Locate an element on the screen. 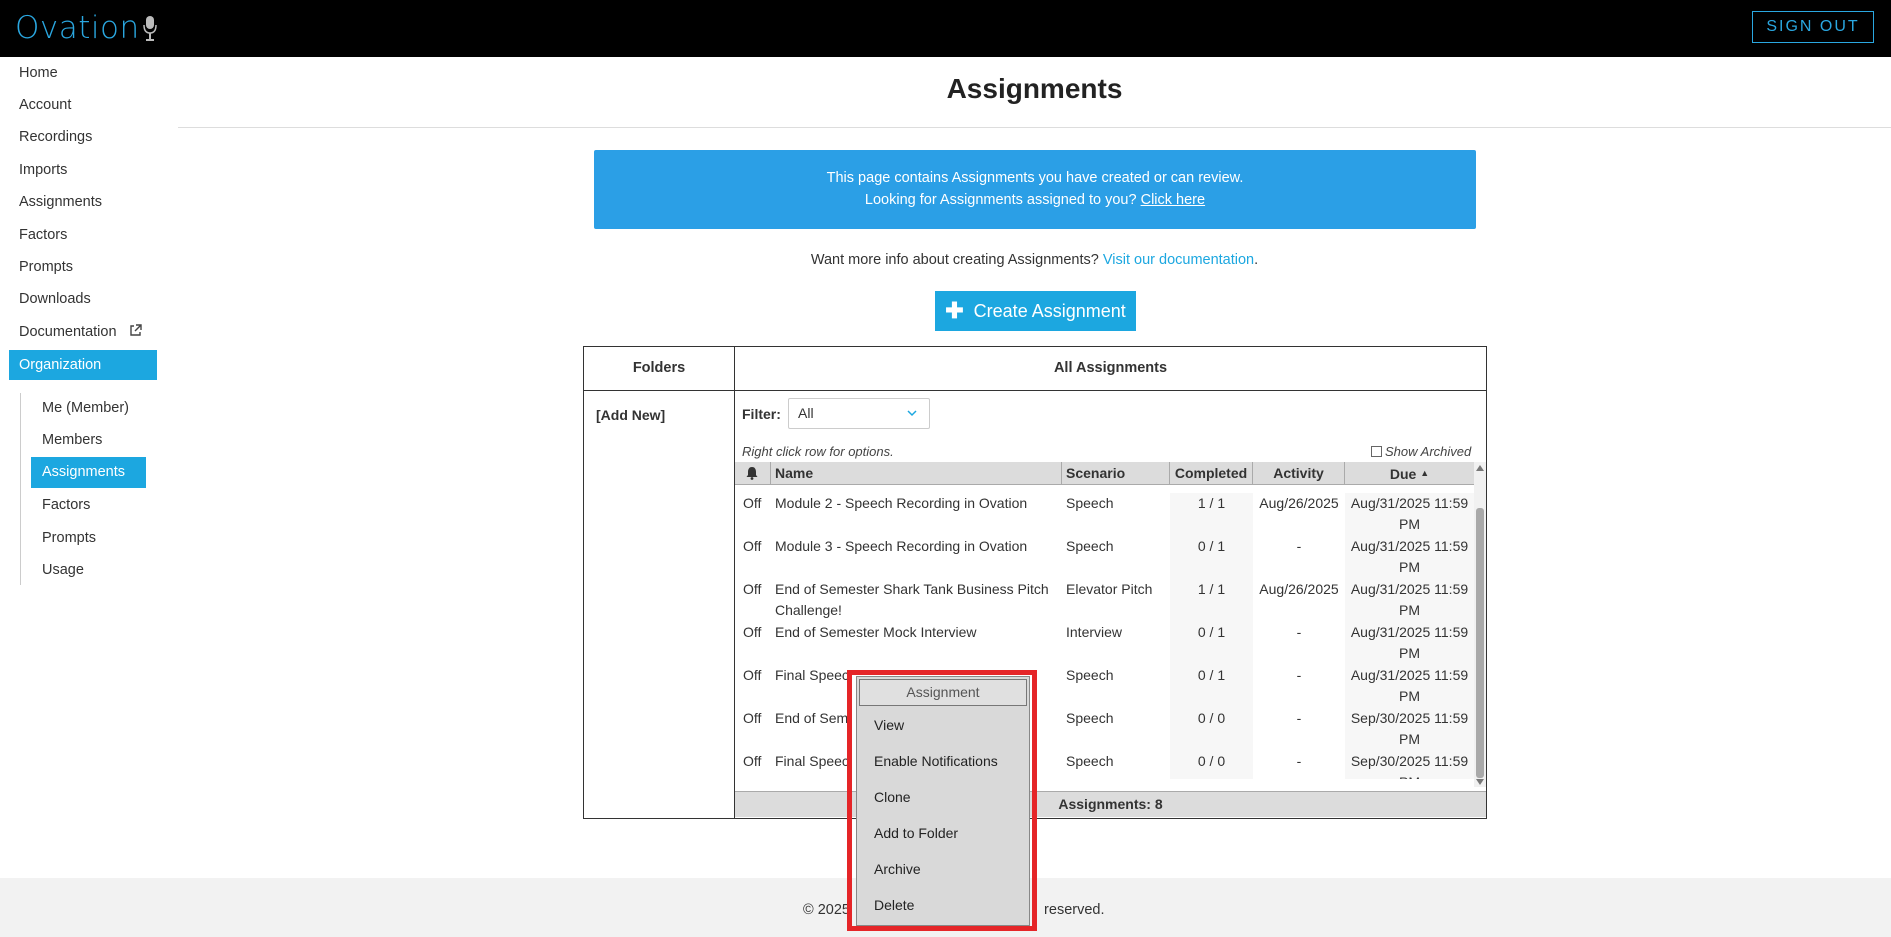 This screenshot has height=937, width=1891. documentation-link: Visit our documentation is located at coordinates (1178, 260).